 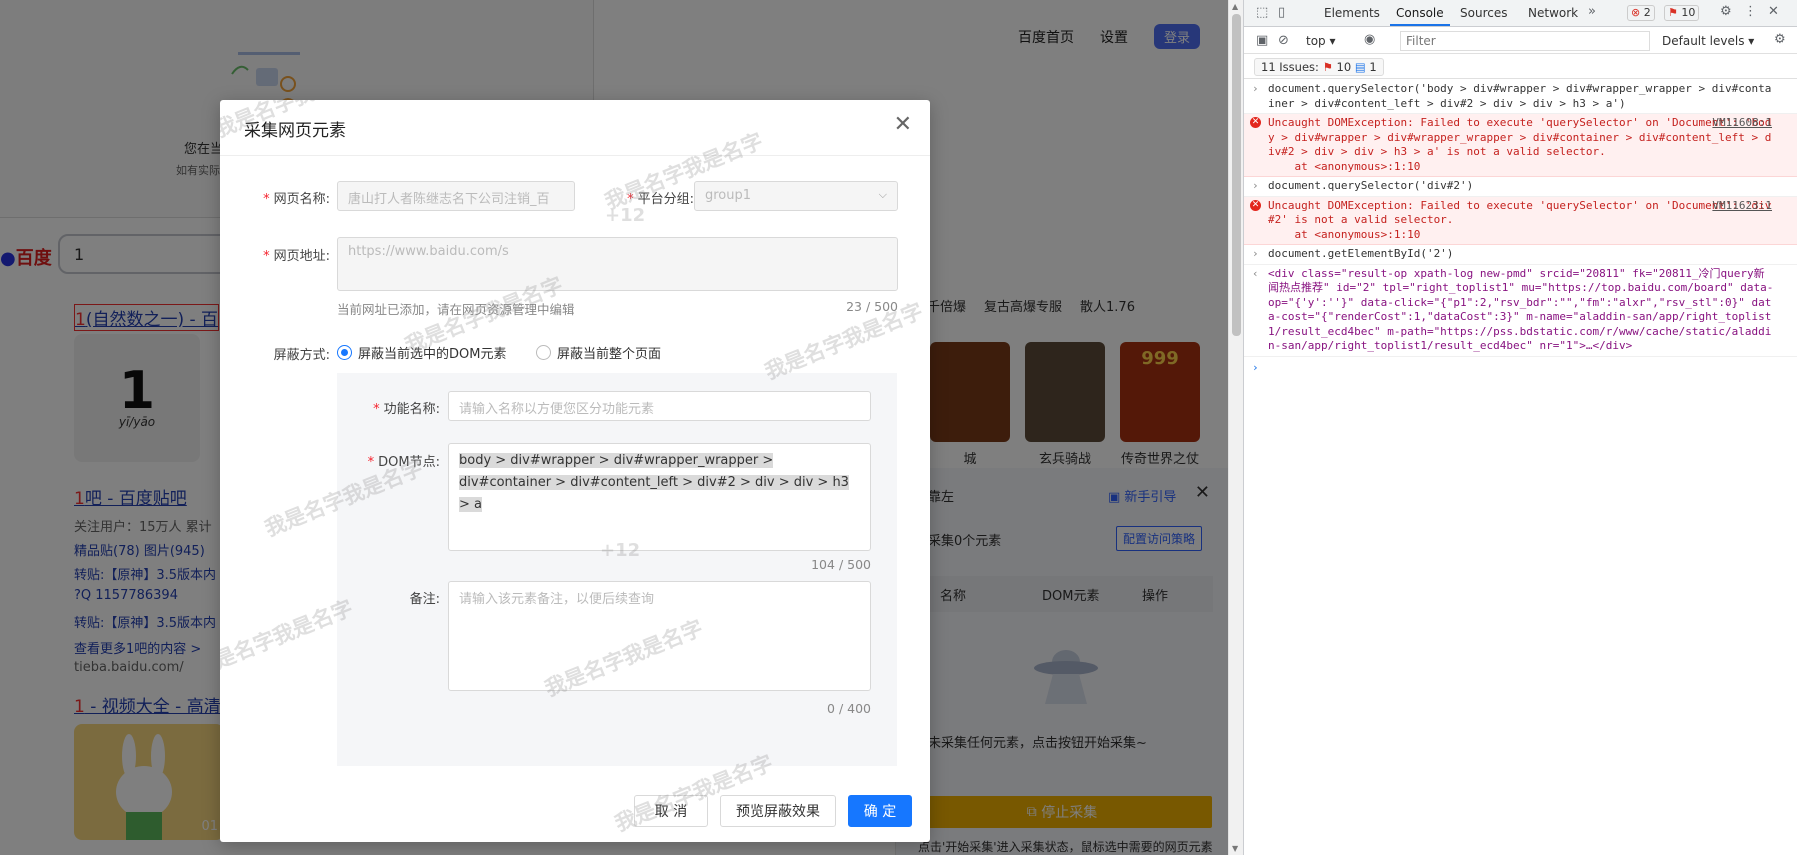 What do you see at coordinates (1360, 67) in the screenshot?
I see `issue-info-icon: ▤` at bounding box center [1360, 67].